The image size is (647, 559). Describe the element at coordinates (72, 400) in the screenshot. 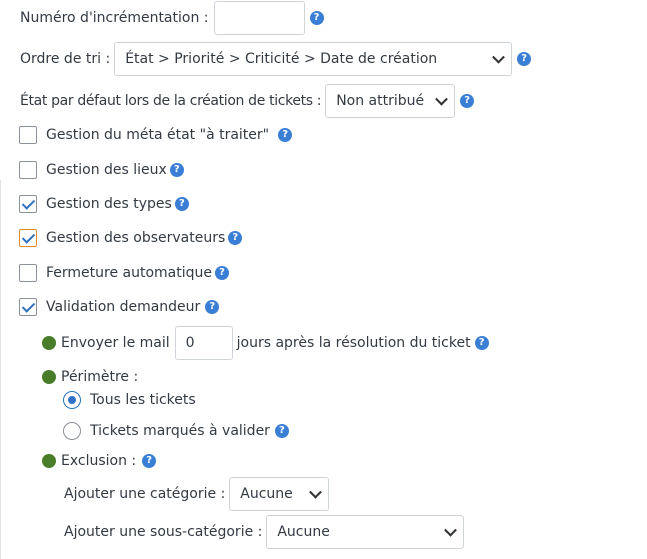

I see `radio-all-tickets` at that location.